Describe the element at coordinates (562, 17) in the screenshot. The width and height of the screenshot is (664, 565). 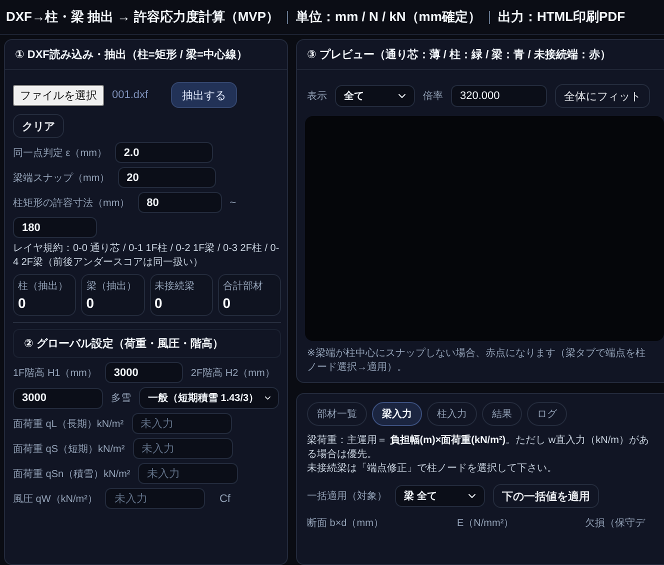
I see `header-title: 出力：HTML印刷PDF` at that location.